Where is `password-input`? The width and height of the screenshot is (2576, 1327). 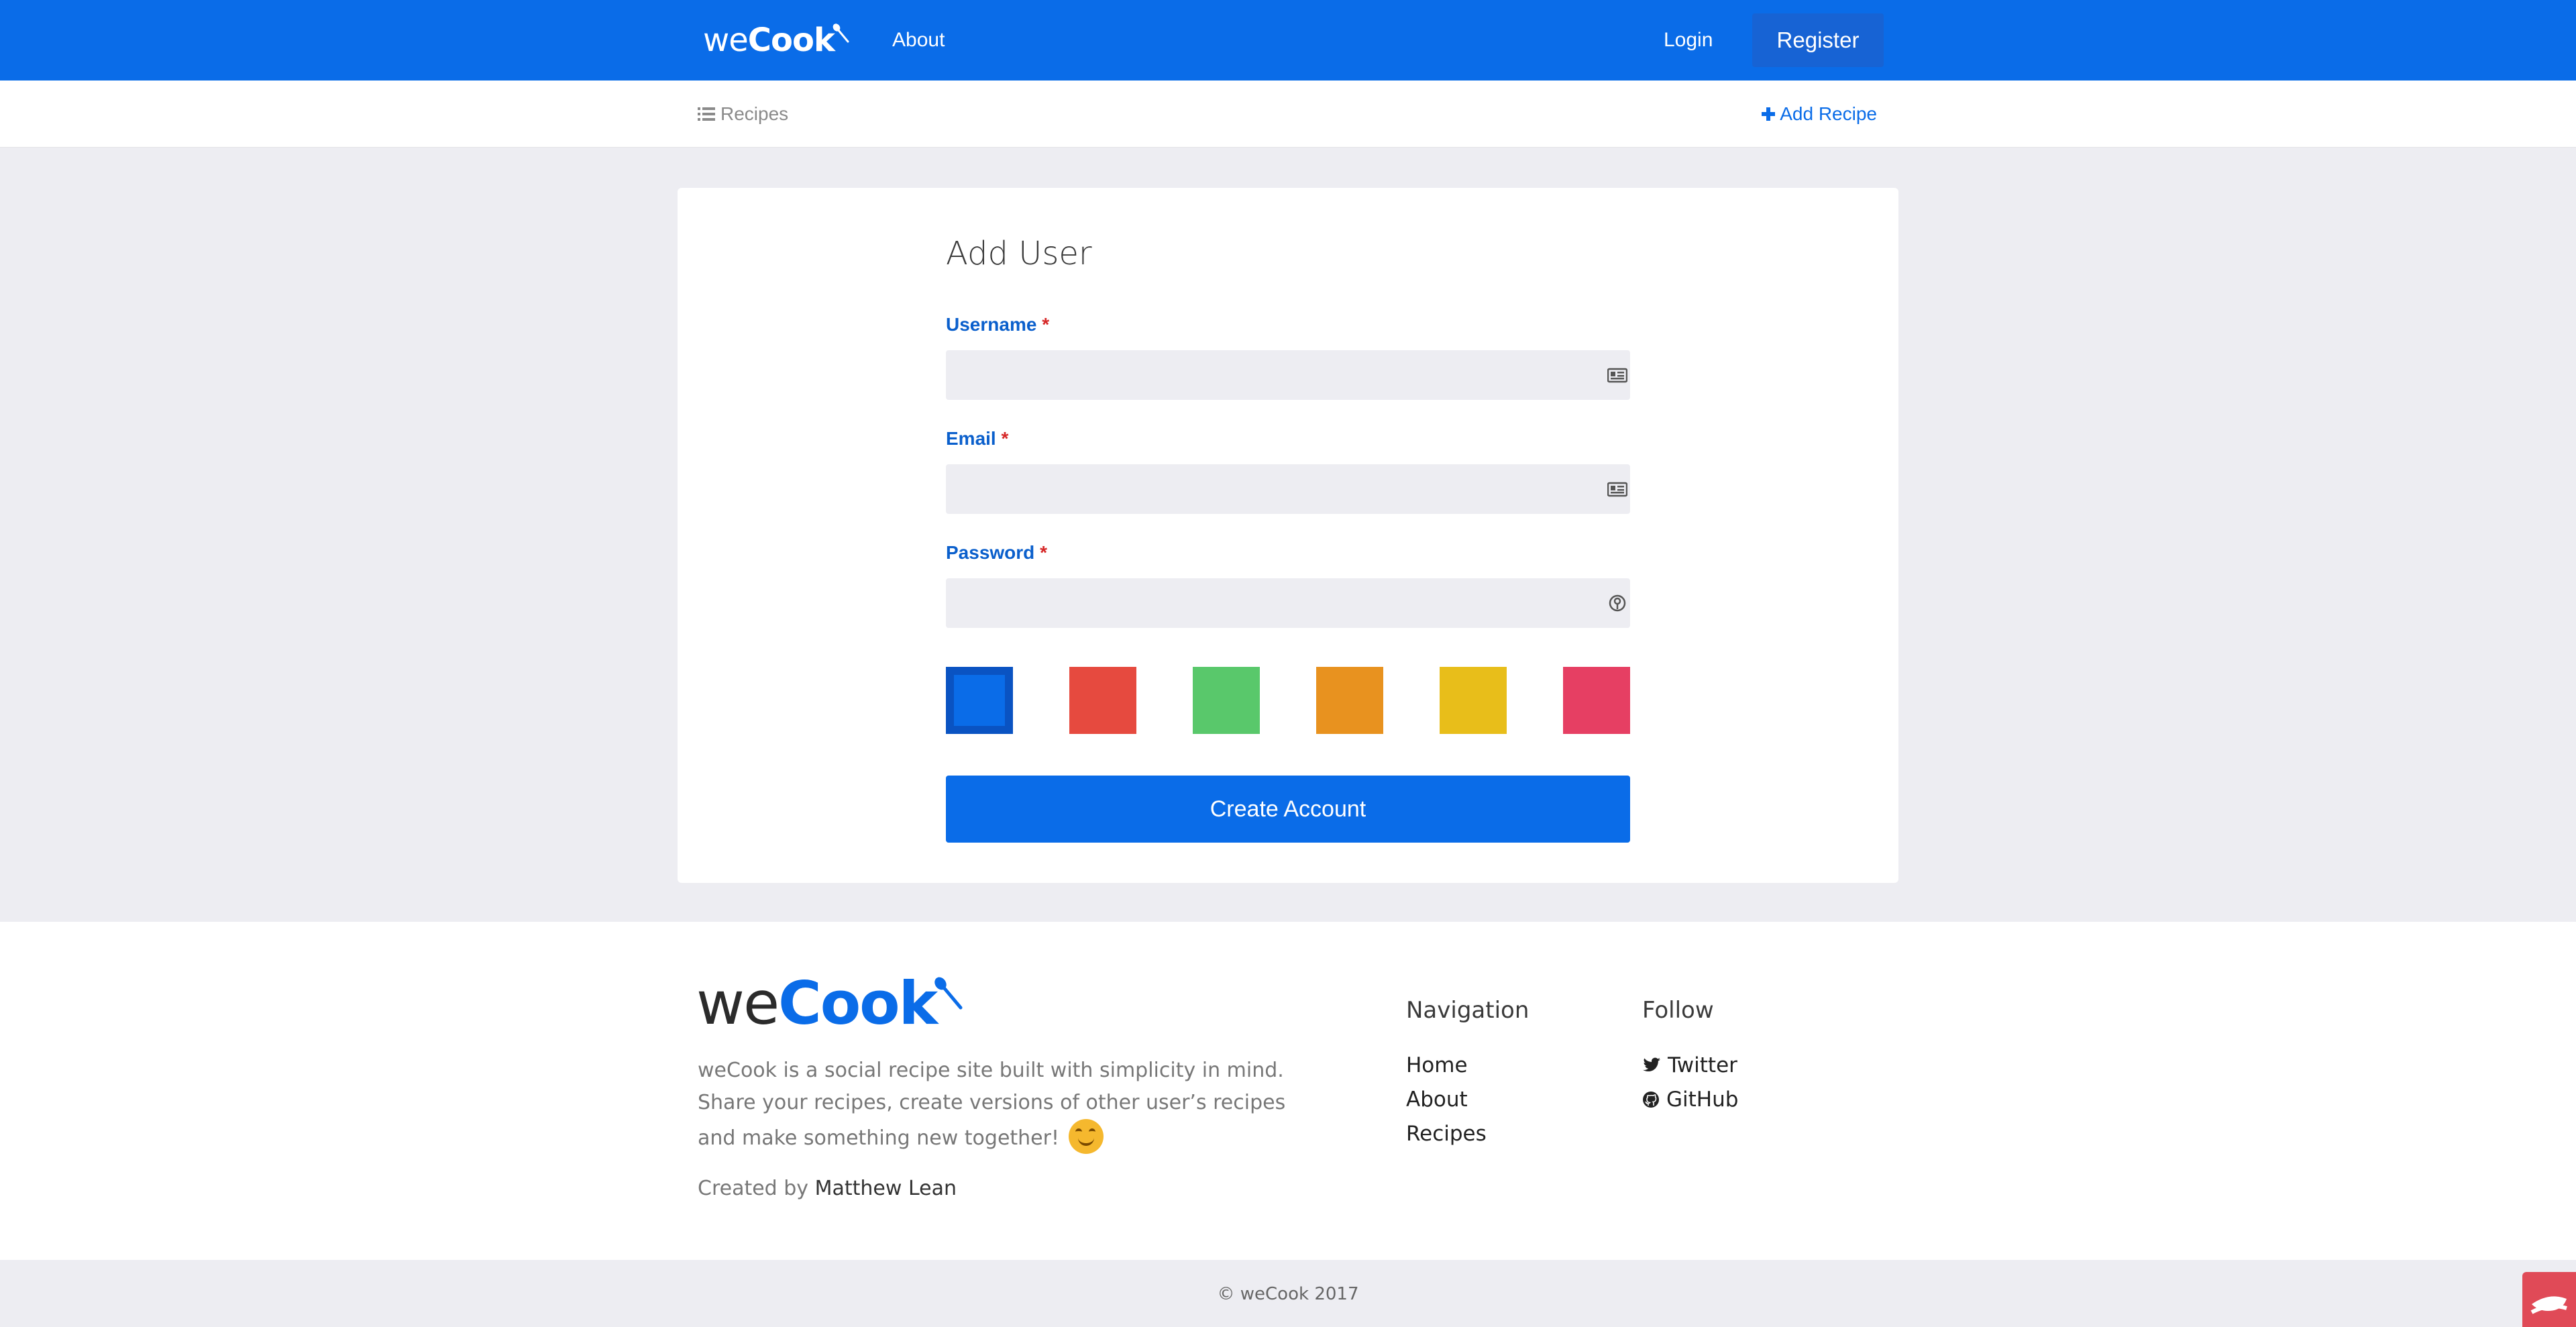
password-input is located at coordinates (1288, 603).